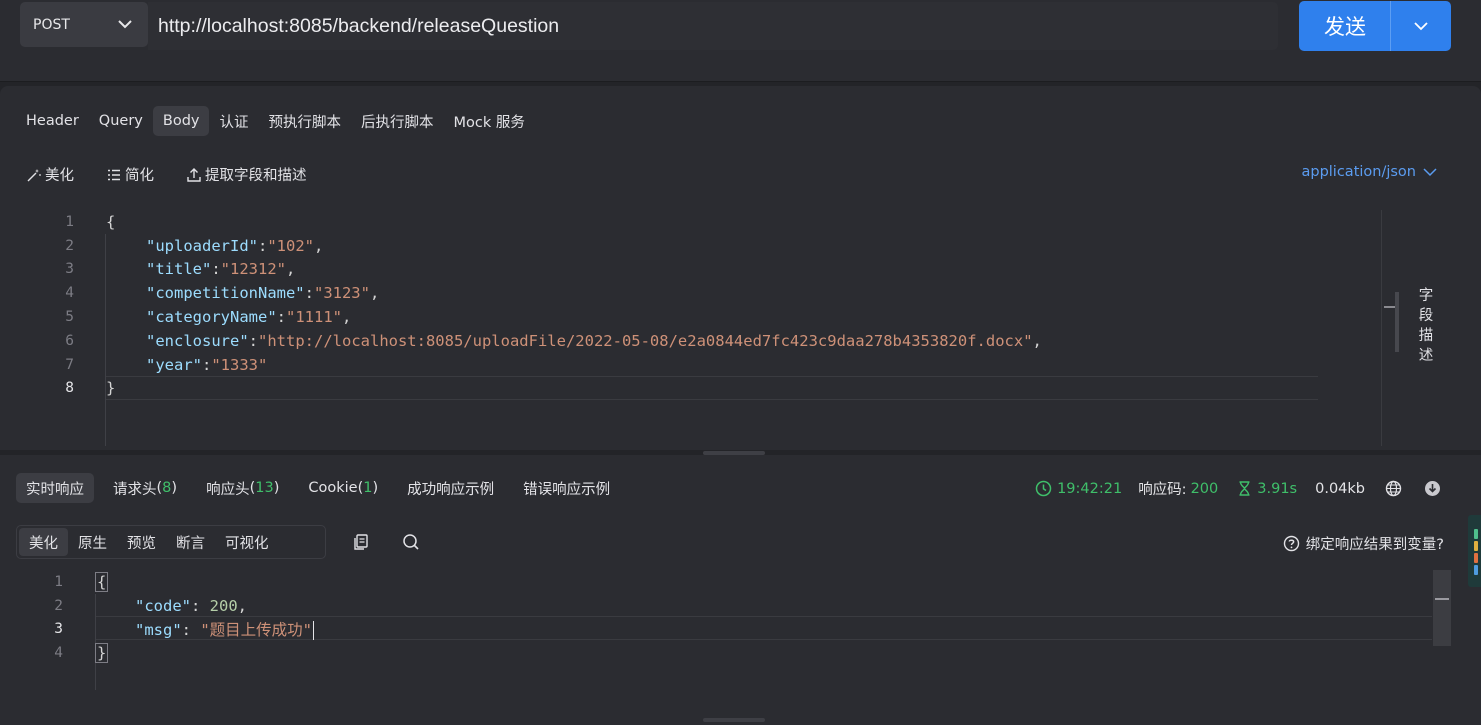  What do you see at coordinates (1363, 543) in the screenshot?
I see `bind-response-variable: 绑定响应结果到变量?` at bounding box center [1363, 543].